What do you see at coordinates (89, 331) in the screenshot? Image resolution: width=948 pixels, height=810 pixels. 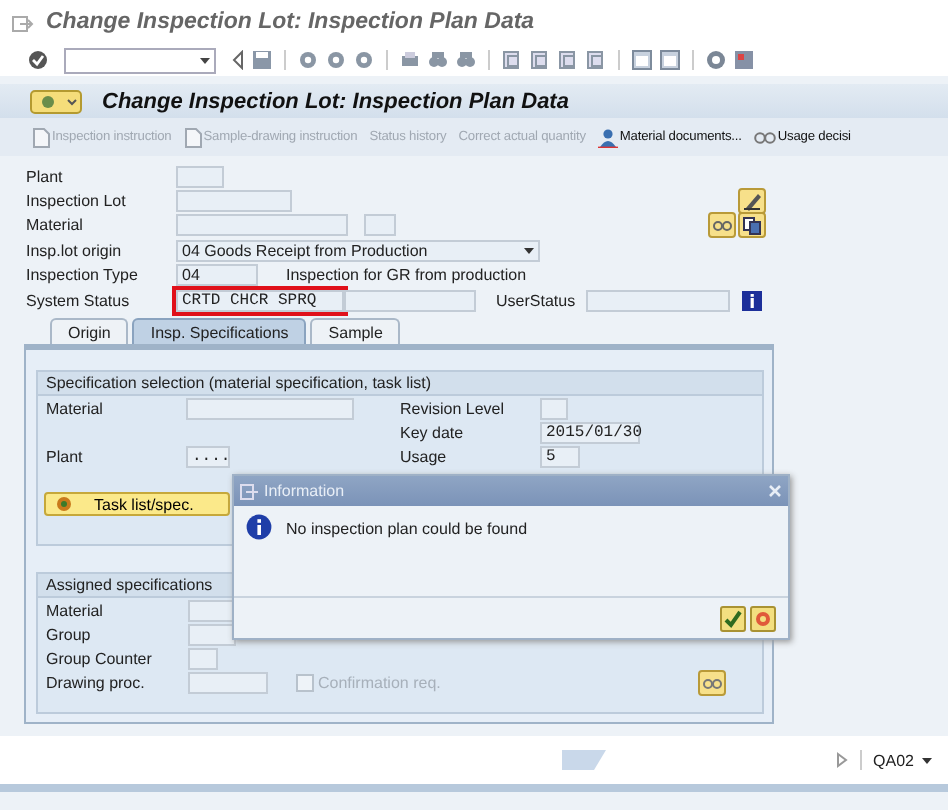 I see `tab: Origin` at bounding box center [89, 331].